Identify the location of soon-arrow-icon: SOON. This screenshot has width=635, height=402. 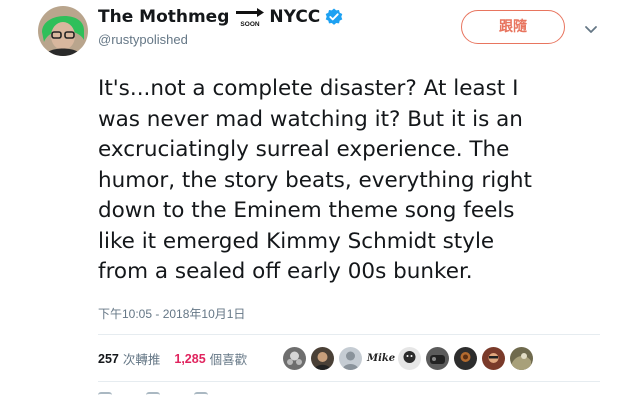
(250, 18).